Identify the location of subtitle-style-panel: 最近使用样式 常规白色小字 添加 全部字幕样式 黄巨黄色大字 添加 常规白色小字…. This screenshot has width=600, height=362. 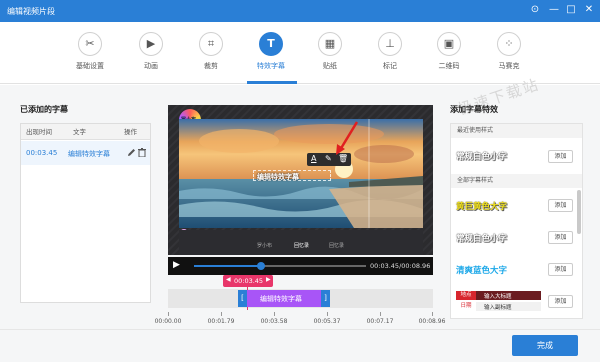
(516, 221).